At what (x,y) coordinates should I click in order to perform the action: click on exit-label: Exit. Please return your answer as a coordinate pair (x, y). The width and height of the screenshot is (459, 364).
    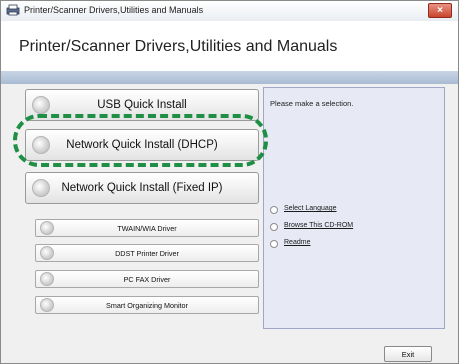
    Looking at the image, I should click on (408, 354).